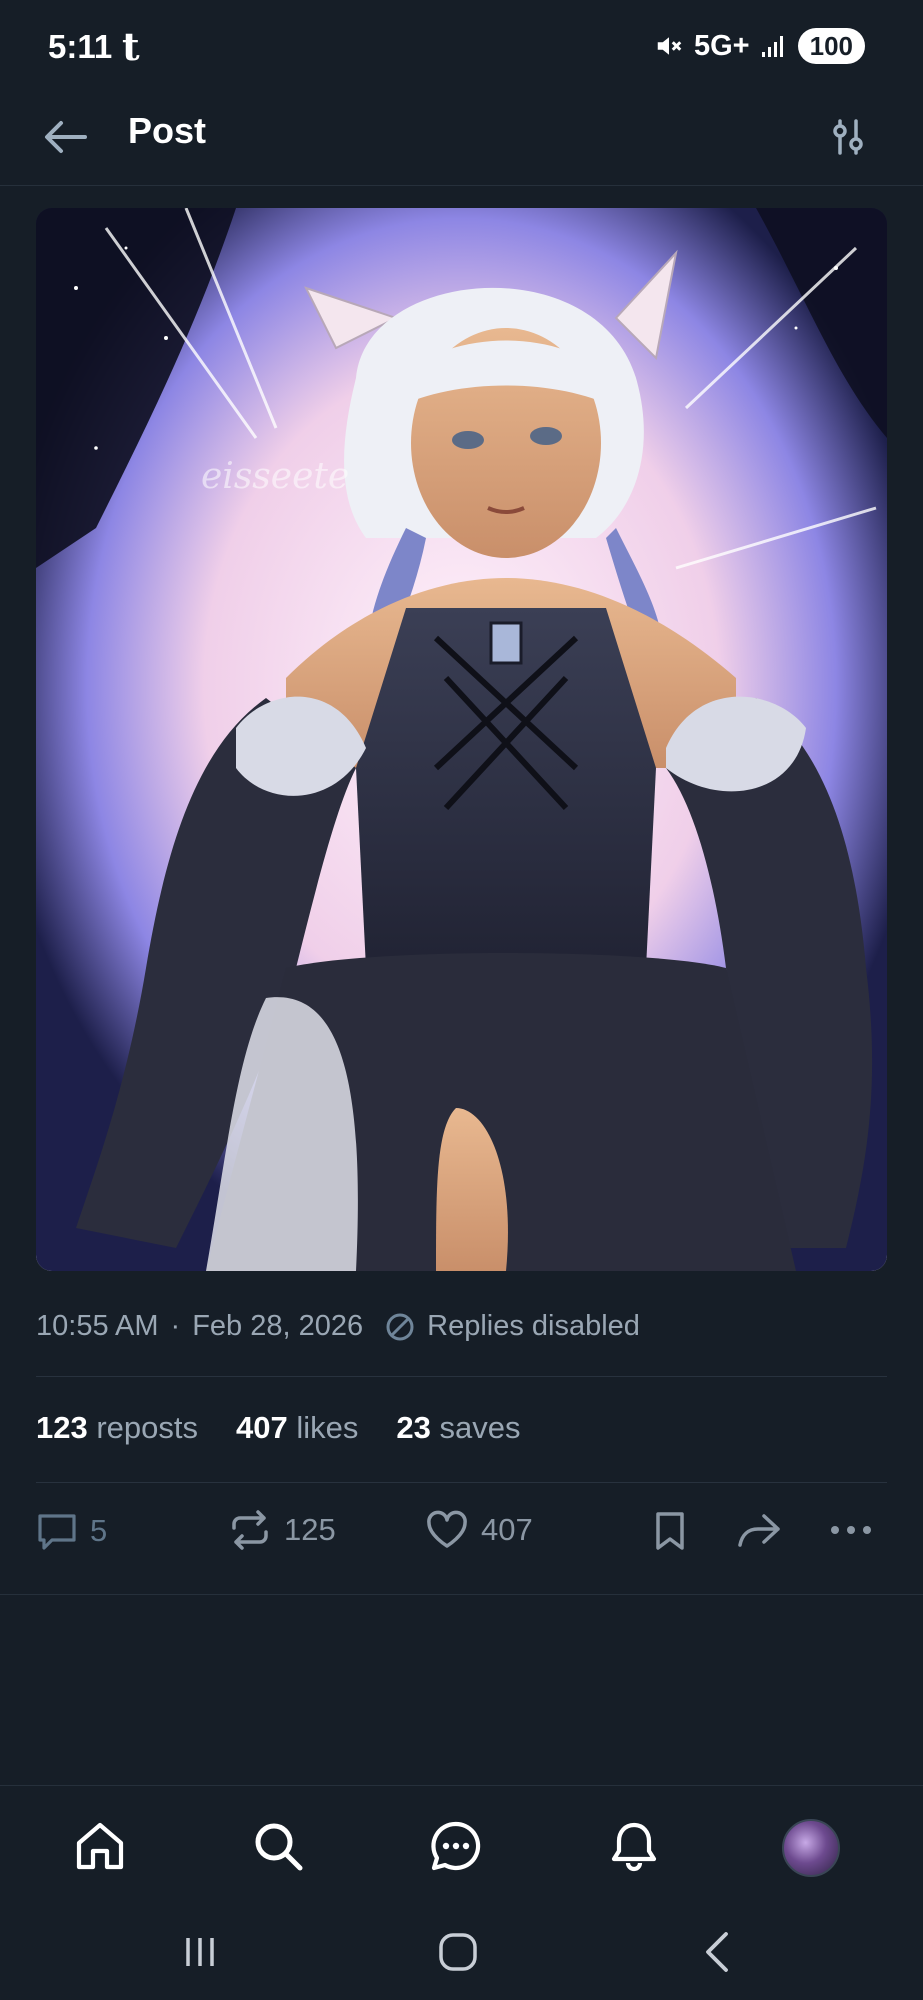 The image size is (923, 2000). I want to click on heart-icon, so click(447, 1529).